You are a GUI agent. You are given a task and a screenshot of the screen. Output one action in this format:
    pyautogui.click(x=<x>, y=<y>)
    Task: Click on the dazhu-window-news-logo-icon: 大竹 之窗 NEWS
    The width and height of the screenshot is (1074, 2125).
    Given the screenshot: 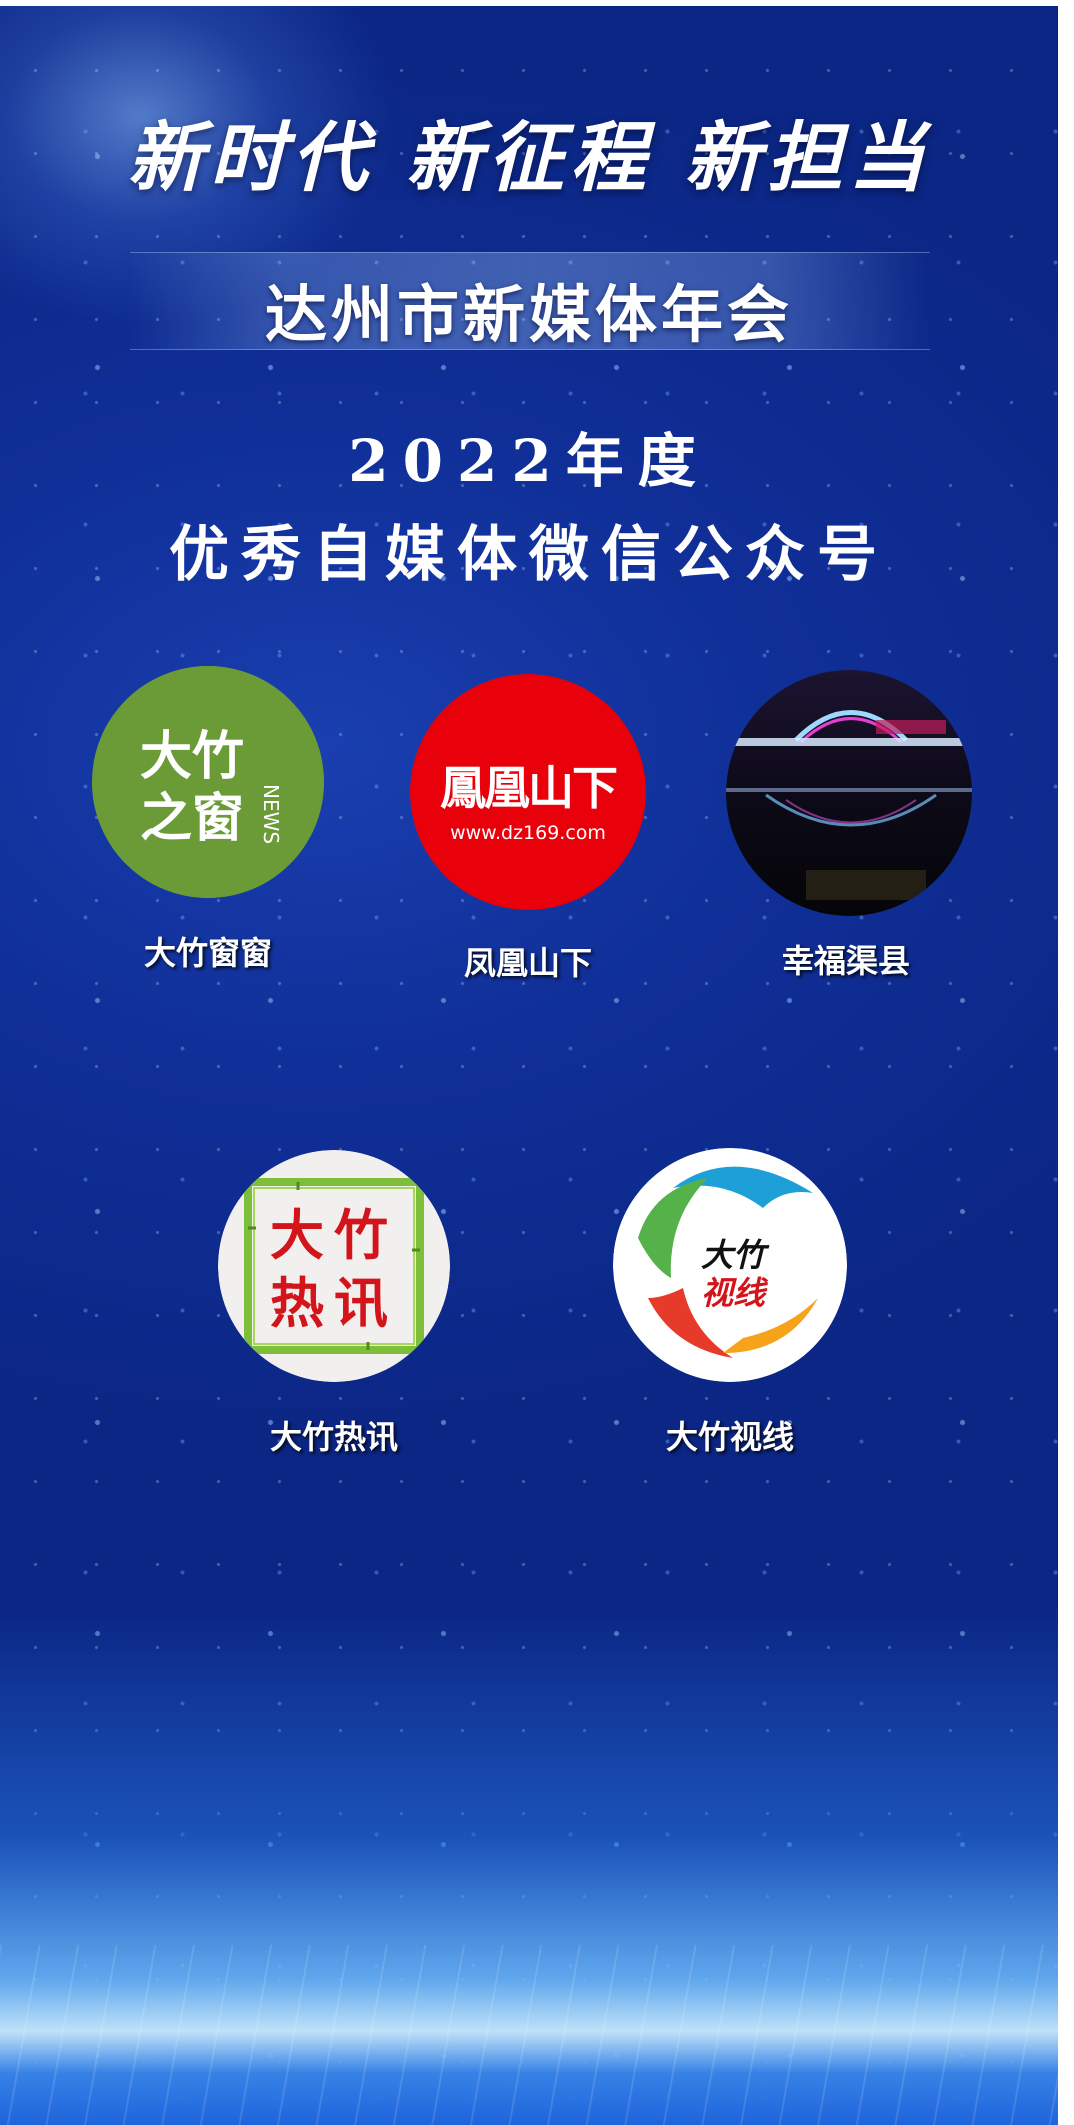 What is the action you would take?
    pyautogui.click(x=208, y=782)
    